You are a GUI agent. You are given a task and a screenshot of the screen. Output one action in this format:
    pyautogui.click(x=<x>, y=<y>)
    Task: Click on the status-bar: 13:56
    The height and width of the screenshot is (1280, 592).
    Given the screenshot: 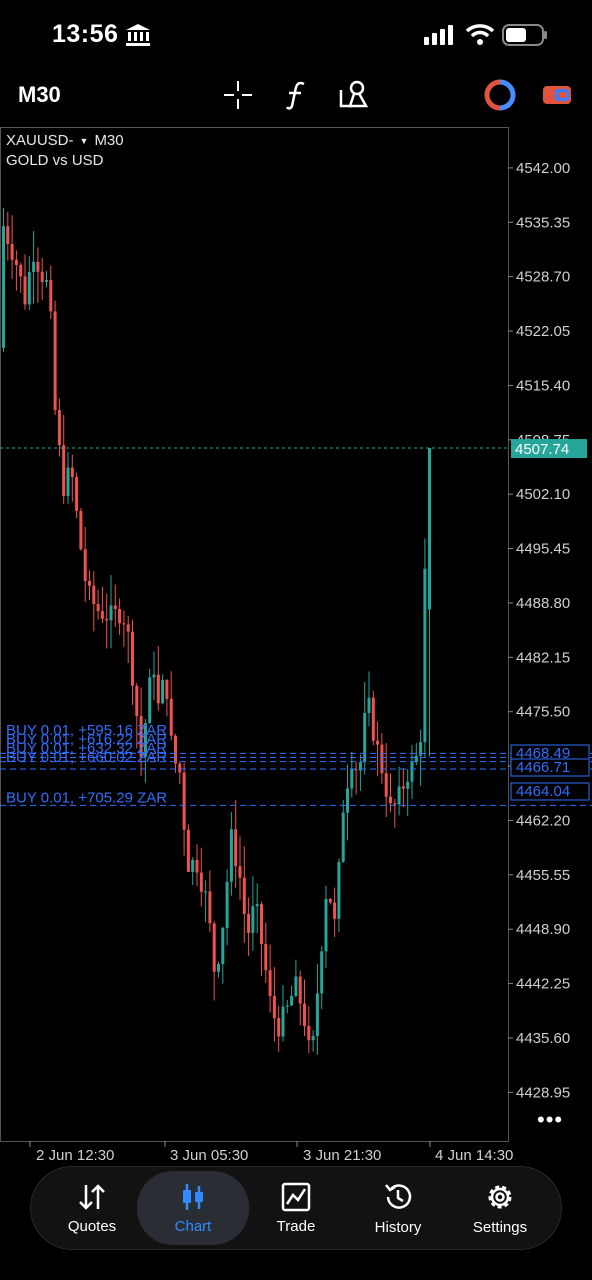 What is the action you would take?
    pyautogui.click(x=296, y=35)
    